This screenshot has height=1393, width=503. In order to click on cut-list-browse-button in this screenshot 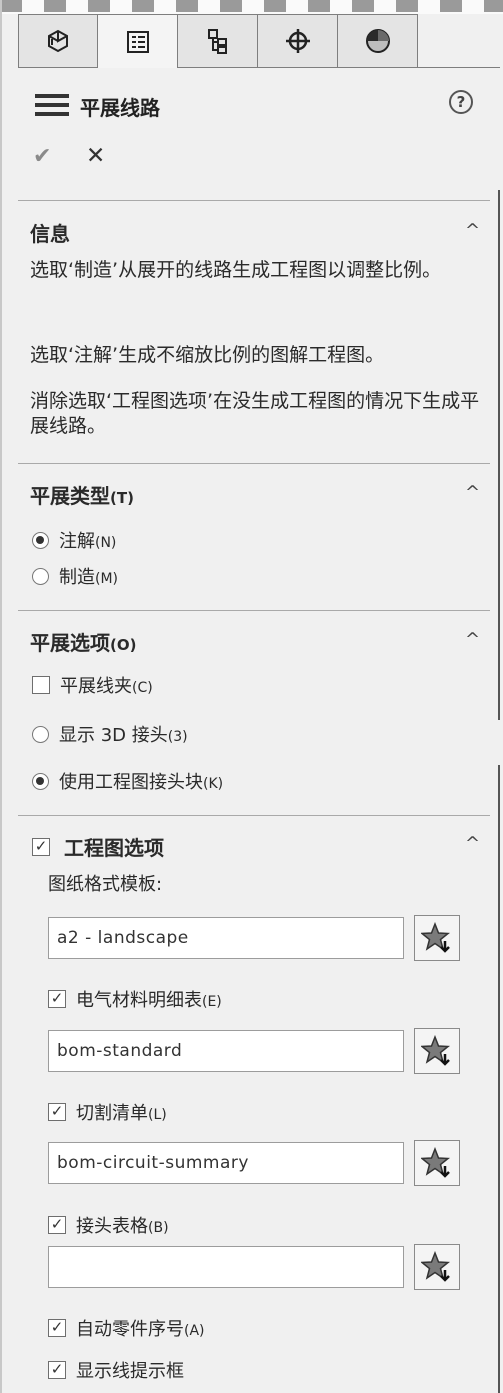, I will do `click(437, 1163)`.